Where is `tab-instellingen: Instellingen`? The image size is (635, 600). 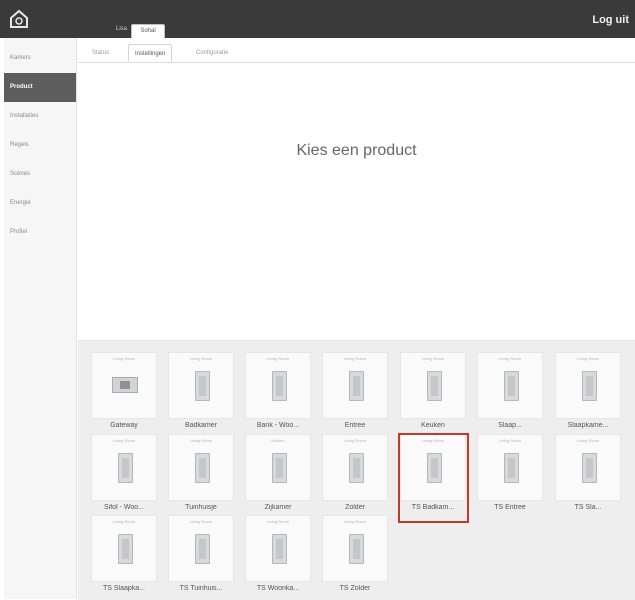
tab-instellingen: Instellingen is located at coordinates (150, 53).